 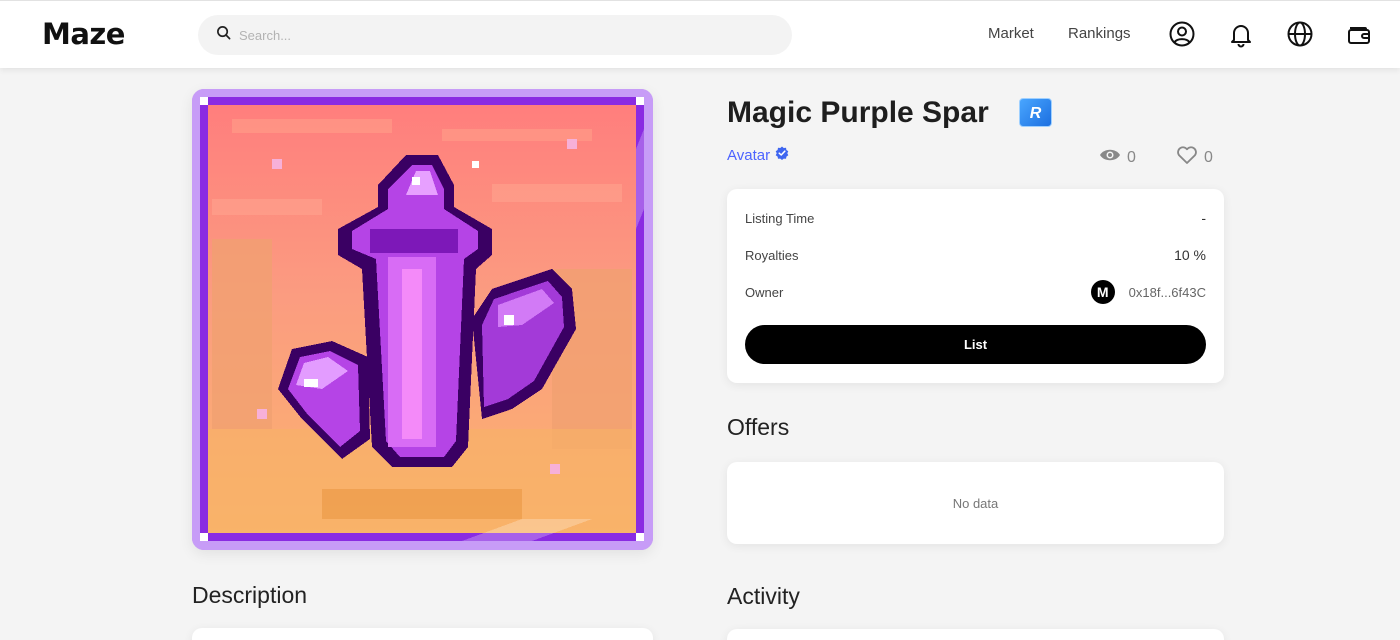 What do you see at coordinates (1203, 218) in the screenshot?
I see `listing-time-value: -` at bounding box center [1203, 218].